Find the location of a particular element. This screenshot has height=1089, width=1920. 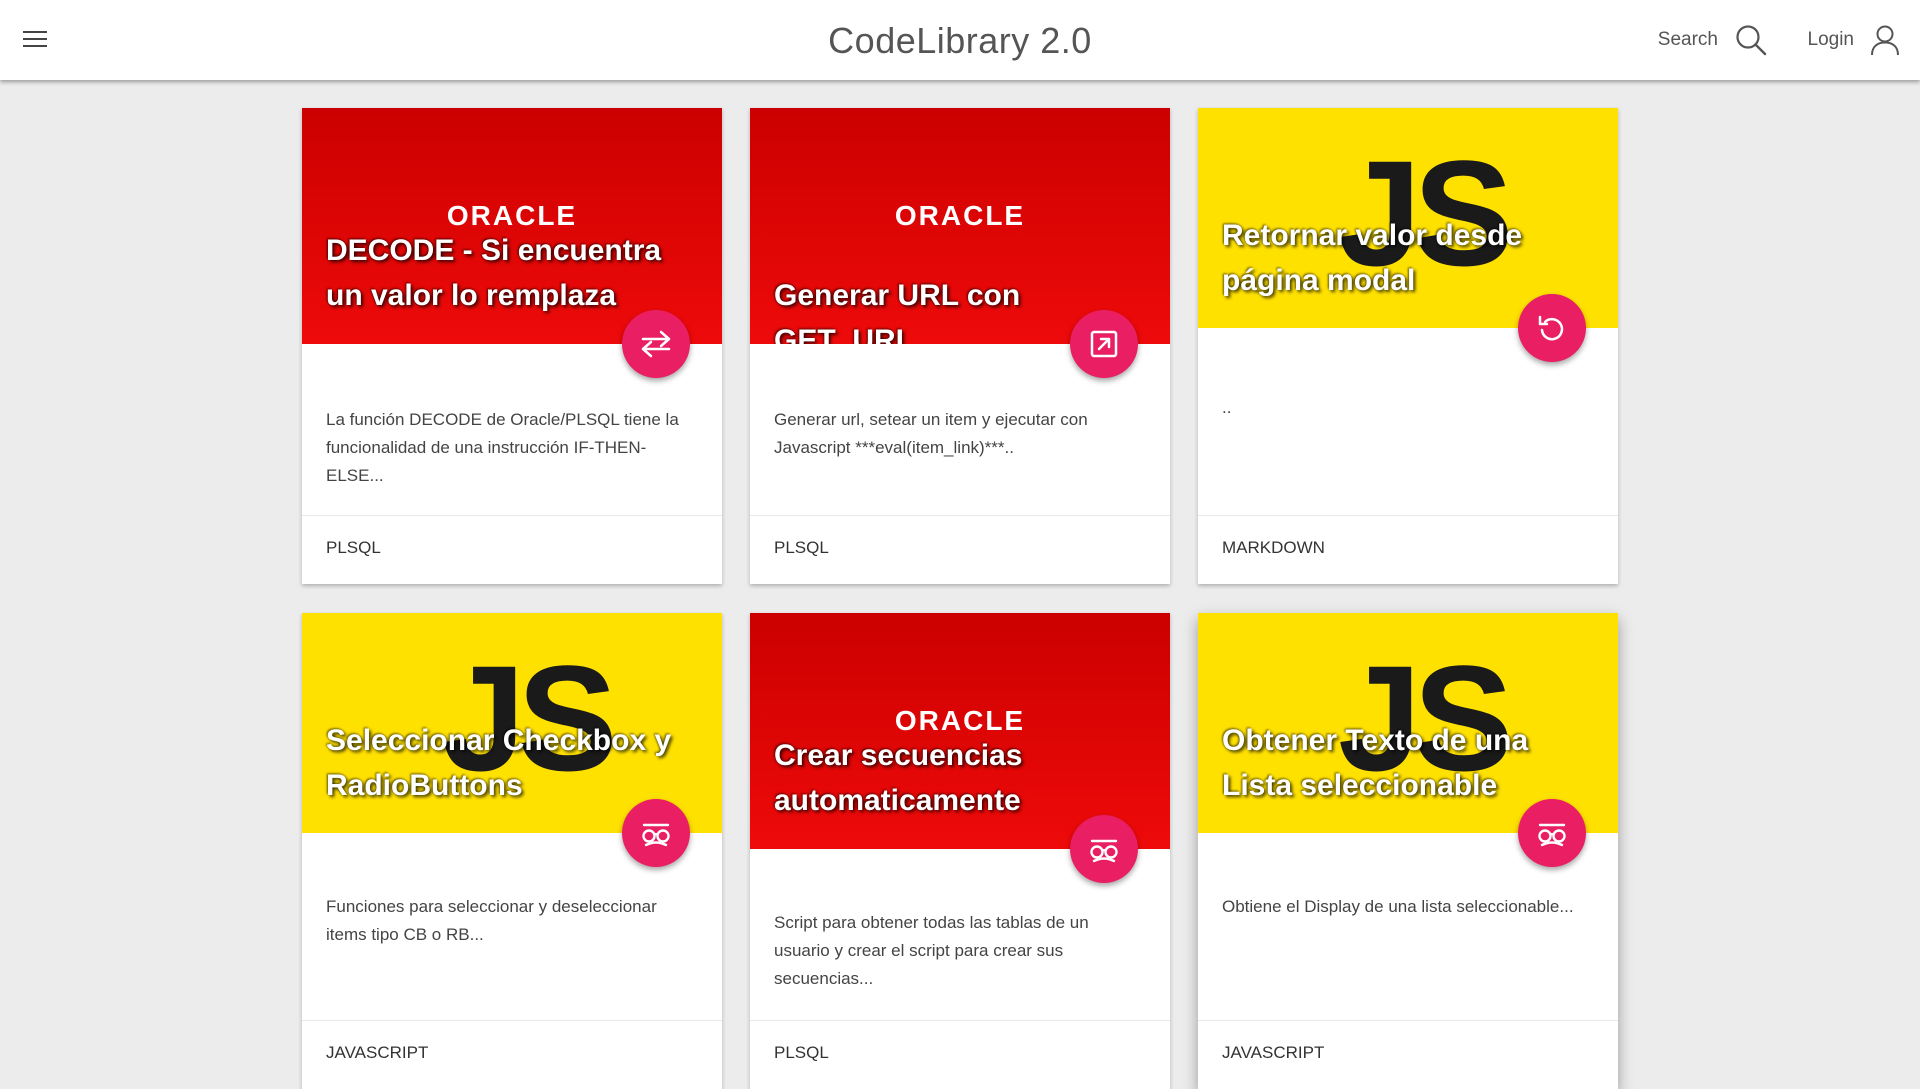

card-description: .. is located at coordinates (1227, 407).